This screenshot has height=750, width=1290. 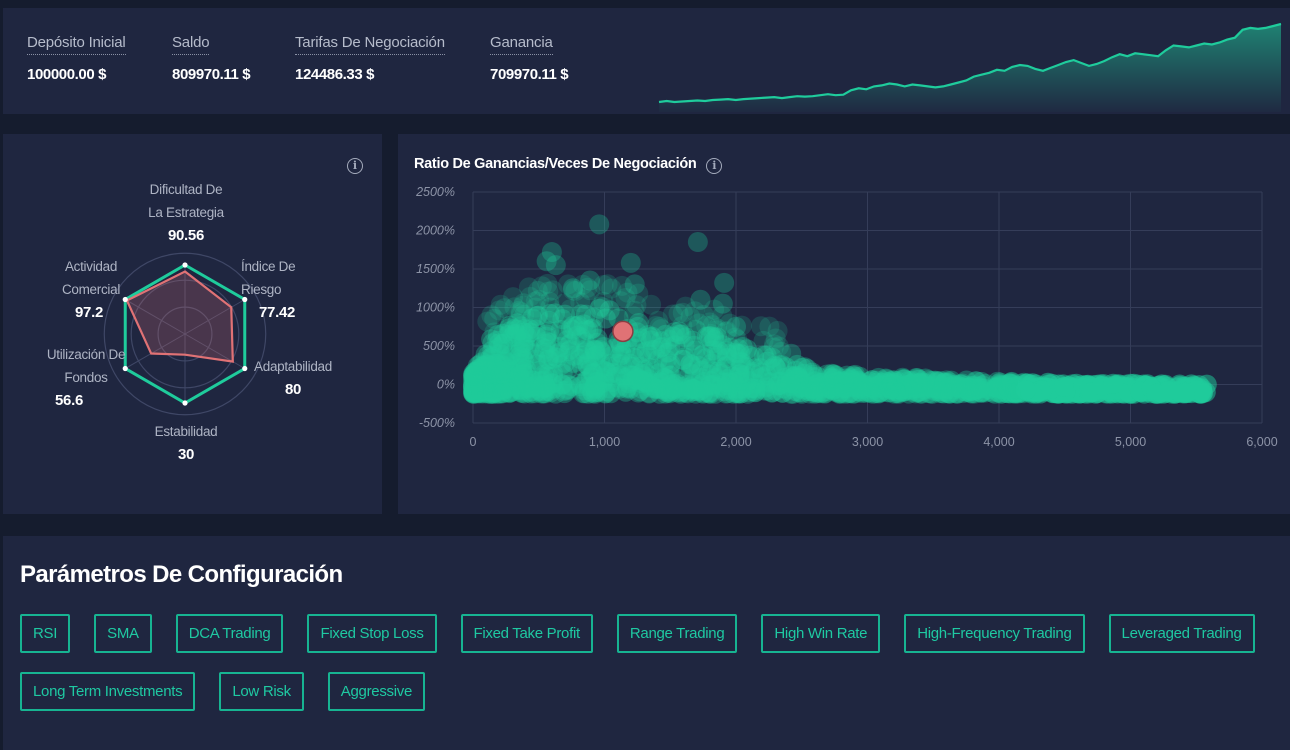 I want to click on param-tag: Fixed Take Profit, so click(x=526, y=633).